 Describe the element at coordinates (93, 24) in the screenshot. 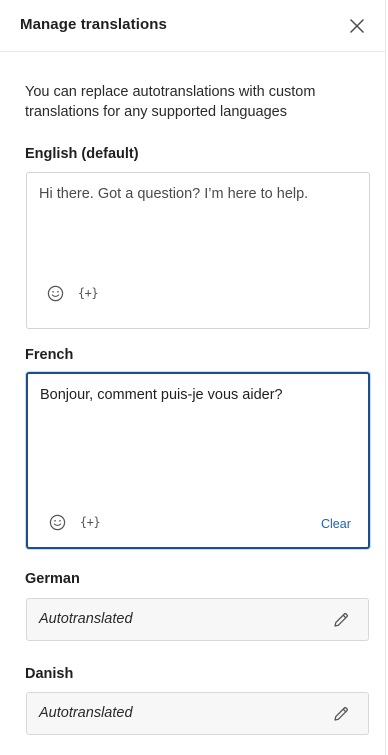

I see `panel-title: Manage translations` at that location.